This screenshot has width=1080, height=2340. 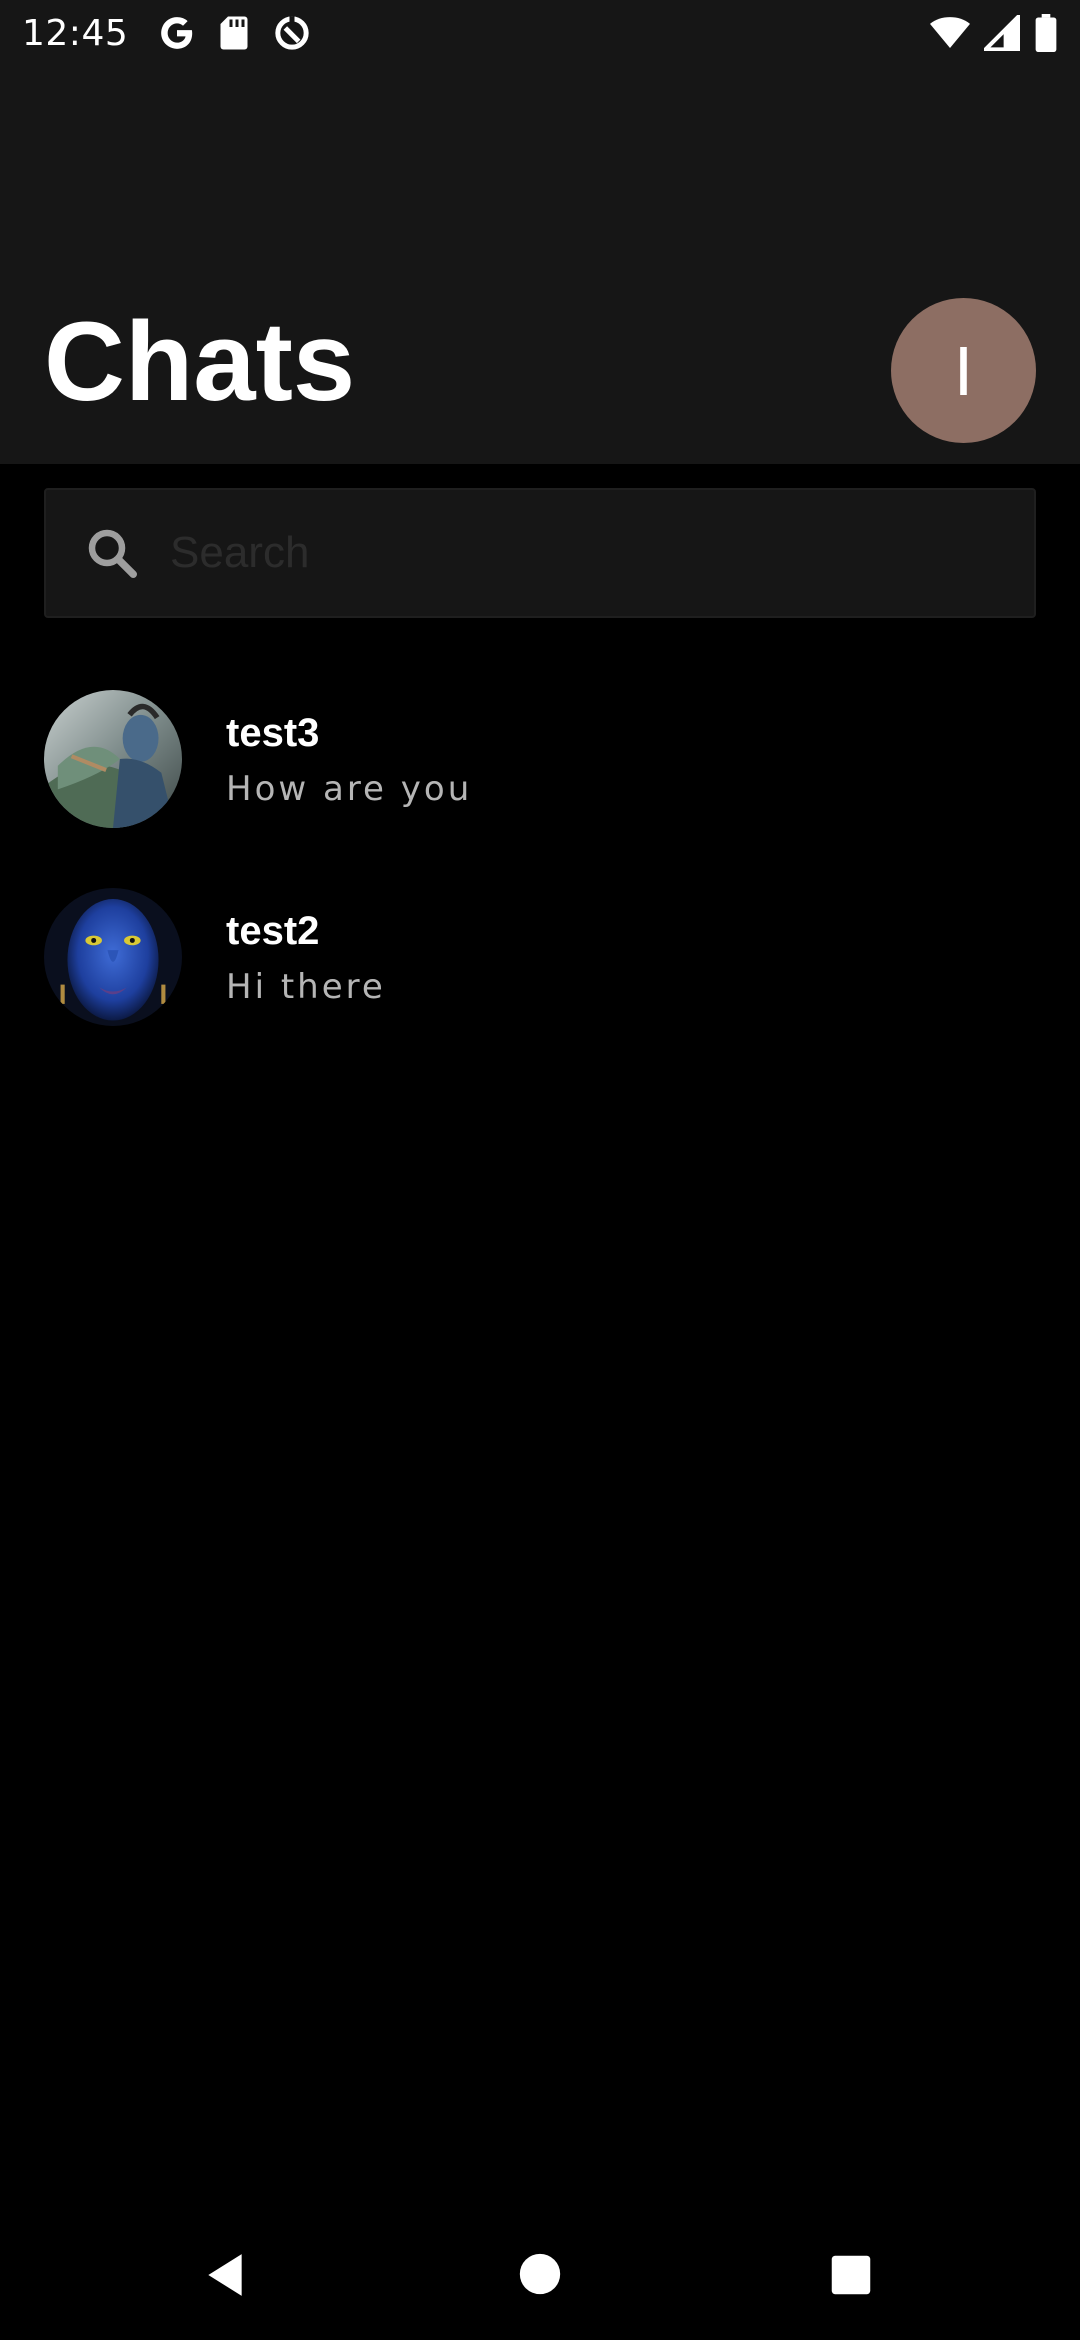 I want to click on data-saver-icon, so click(x=292, y=33).